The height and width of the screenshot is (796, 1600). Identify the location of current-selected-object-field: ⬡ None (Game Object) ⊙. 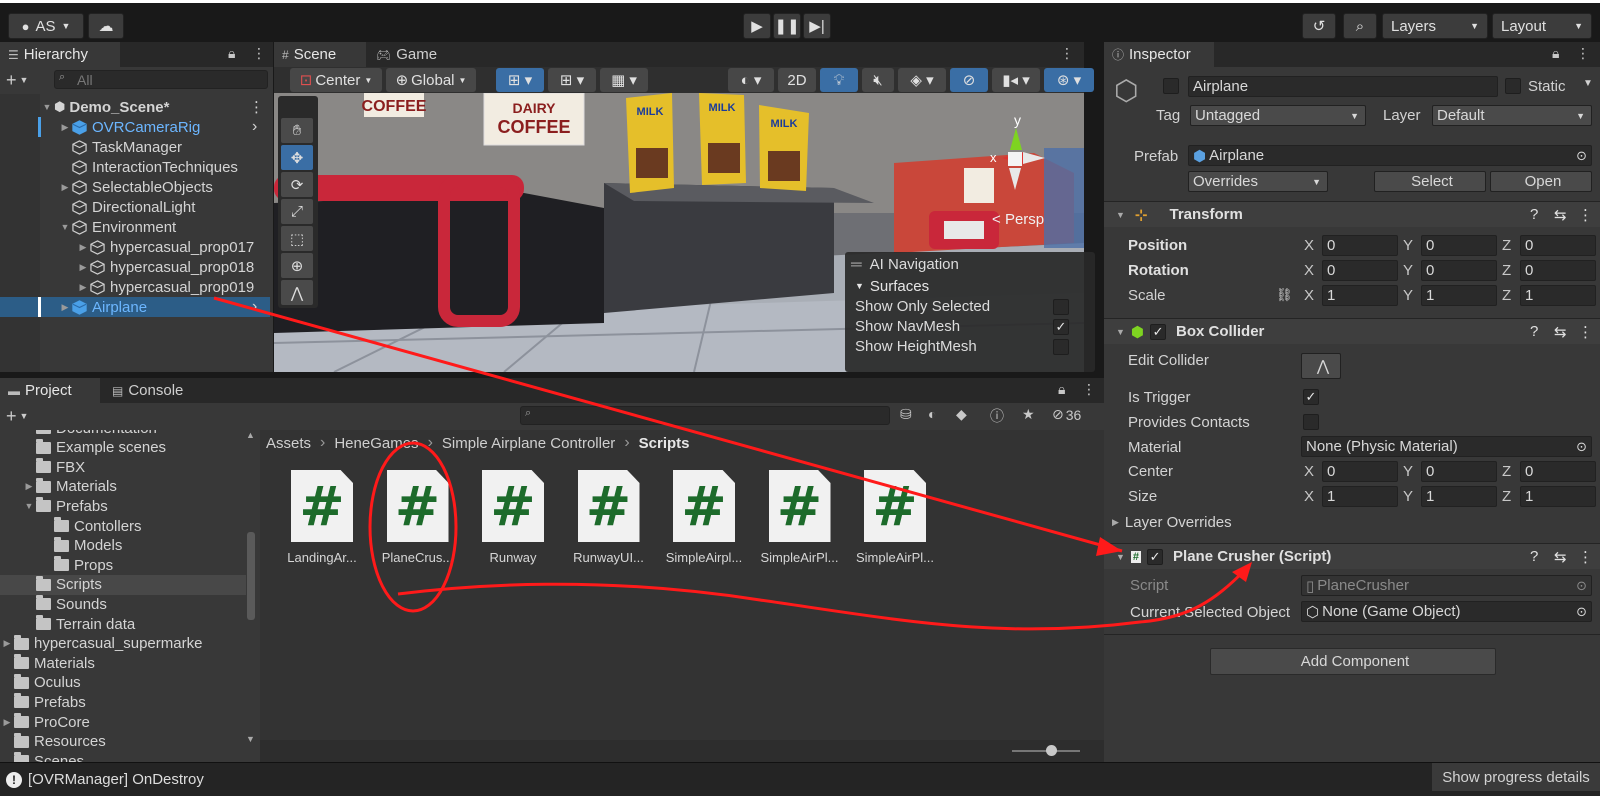
(1446, 611).